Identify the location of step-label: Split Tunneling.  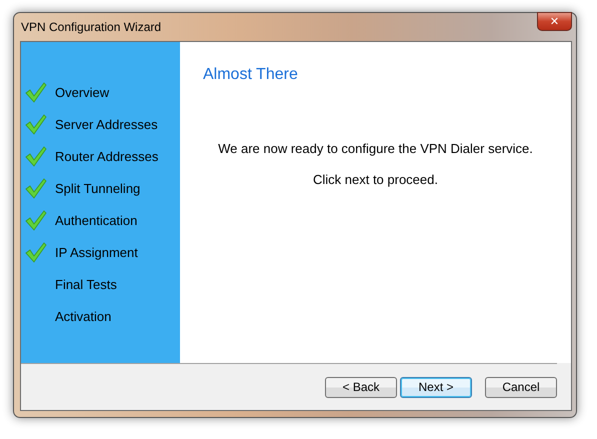
(97, 188).